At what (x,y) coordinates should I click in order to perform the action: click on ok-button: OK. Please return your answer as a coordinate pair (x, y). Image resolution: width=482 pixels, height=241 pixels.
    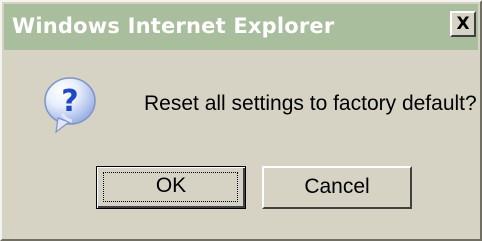
    Looking at the image, I should click on (171, 187).